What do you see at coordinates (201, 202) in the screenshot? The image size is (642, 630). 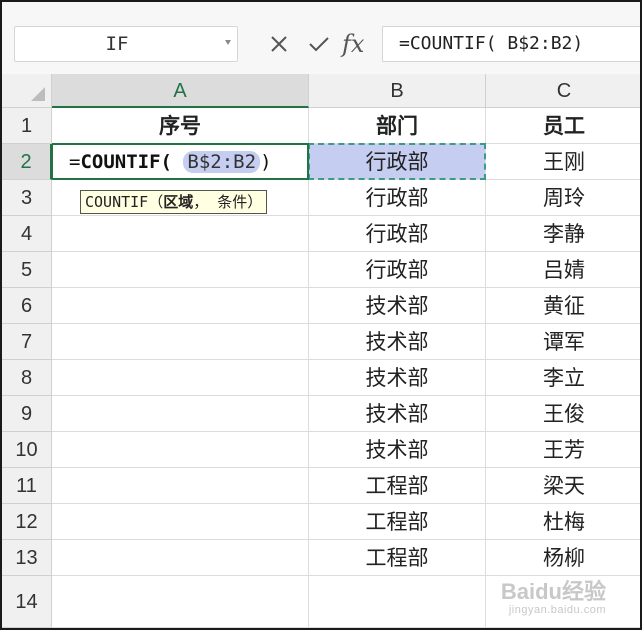 I see `tooltip-sep: ，` at bounding box center [201, 202].